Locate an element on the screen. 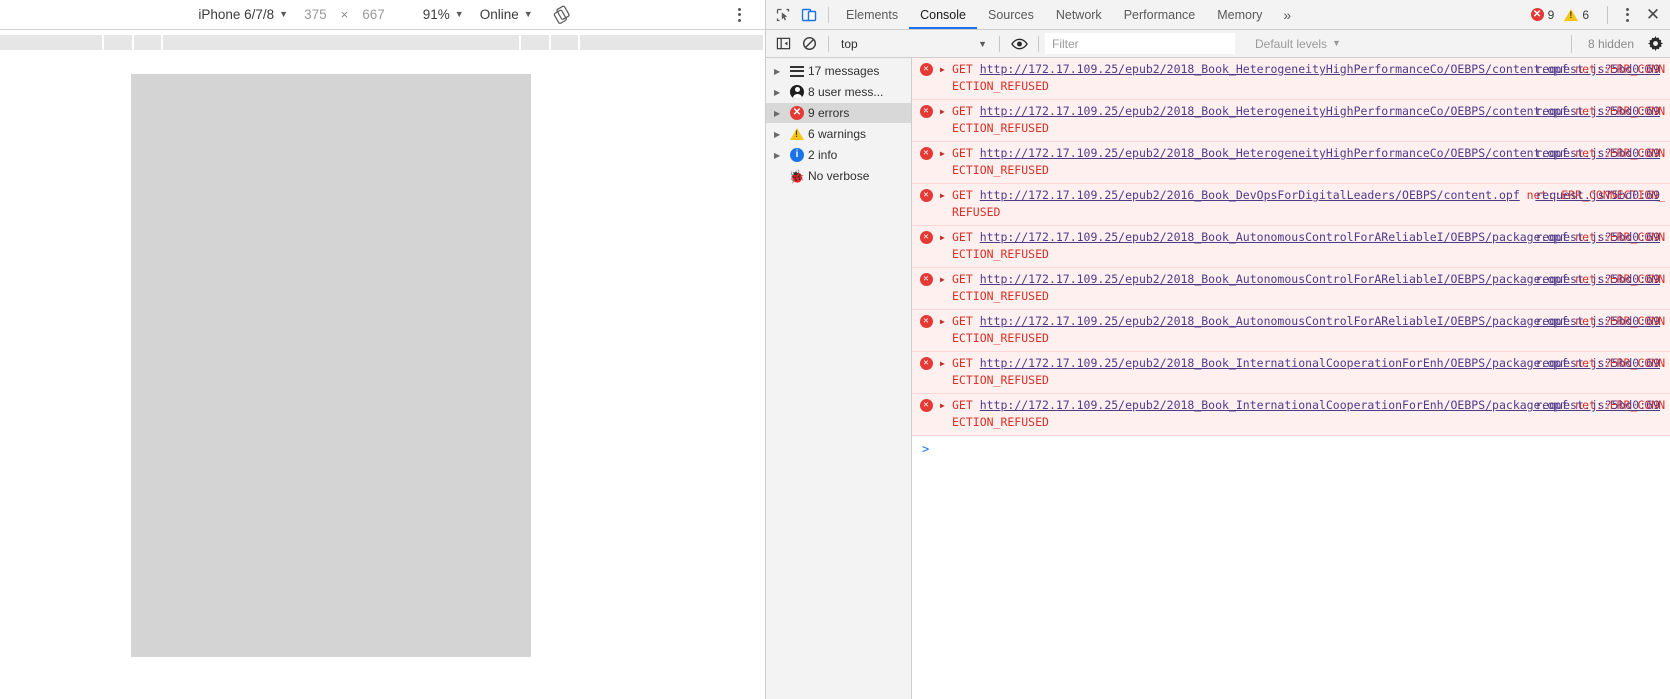 The image size is (1670, 699). tab-performance: Performance is located at coordinates (1160, 14).